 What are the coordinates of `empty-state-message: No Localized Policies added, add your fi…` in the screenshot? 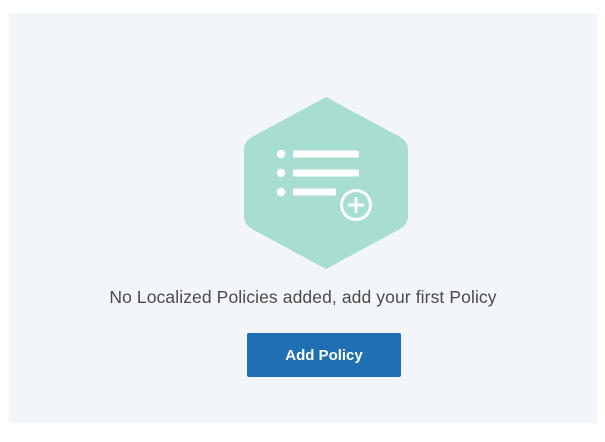 It's located at (303, 297).